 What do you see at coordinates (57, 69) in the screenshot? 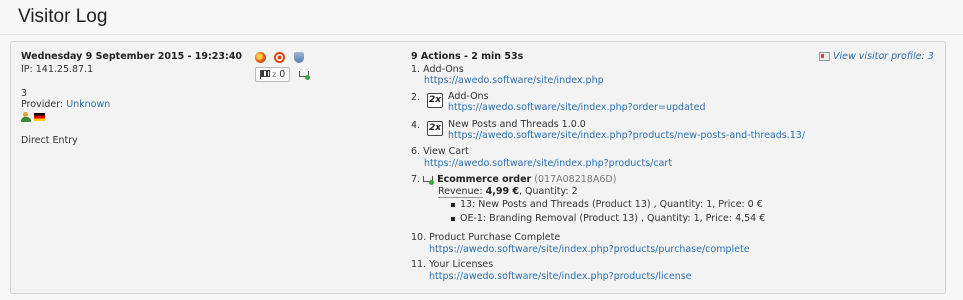
I see `visitor-ip: IP: 141.25.87.1` at bounding box center [57, 69].